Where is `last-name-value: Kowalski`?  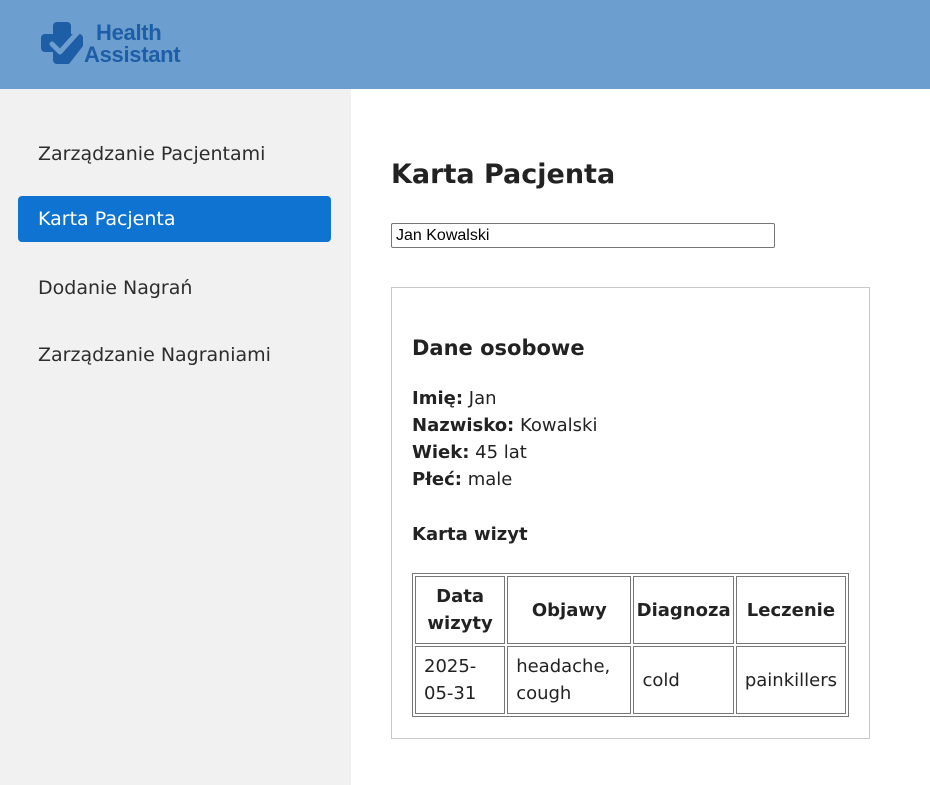
last-name-value: Kowalski is located at coordinates (559, 425).